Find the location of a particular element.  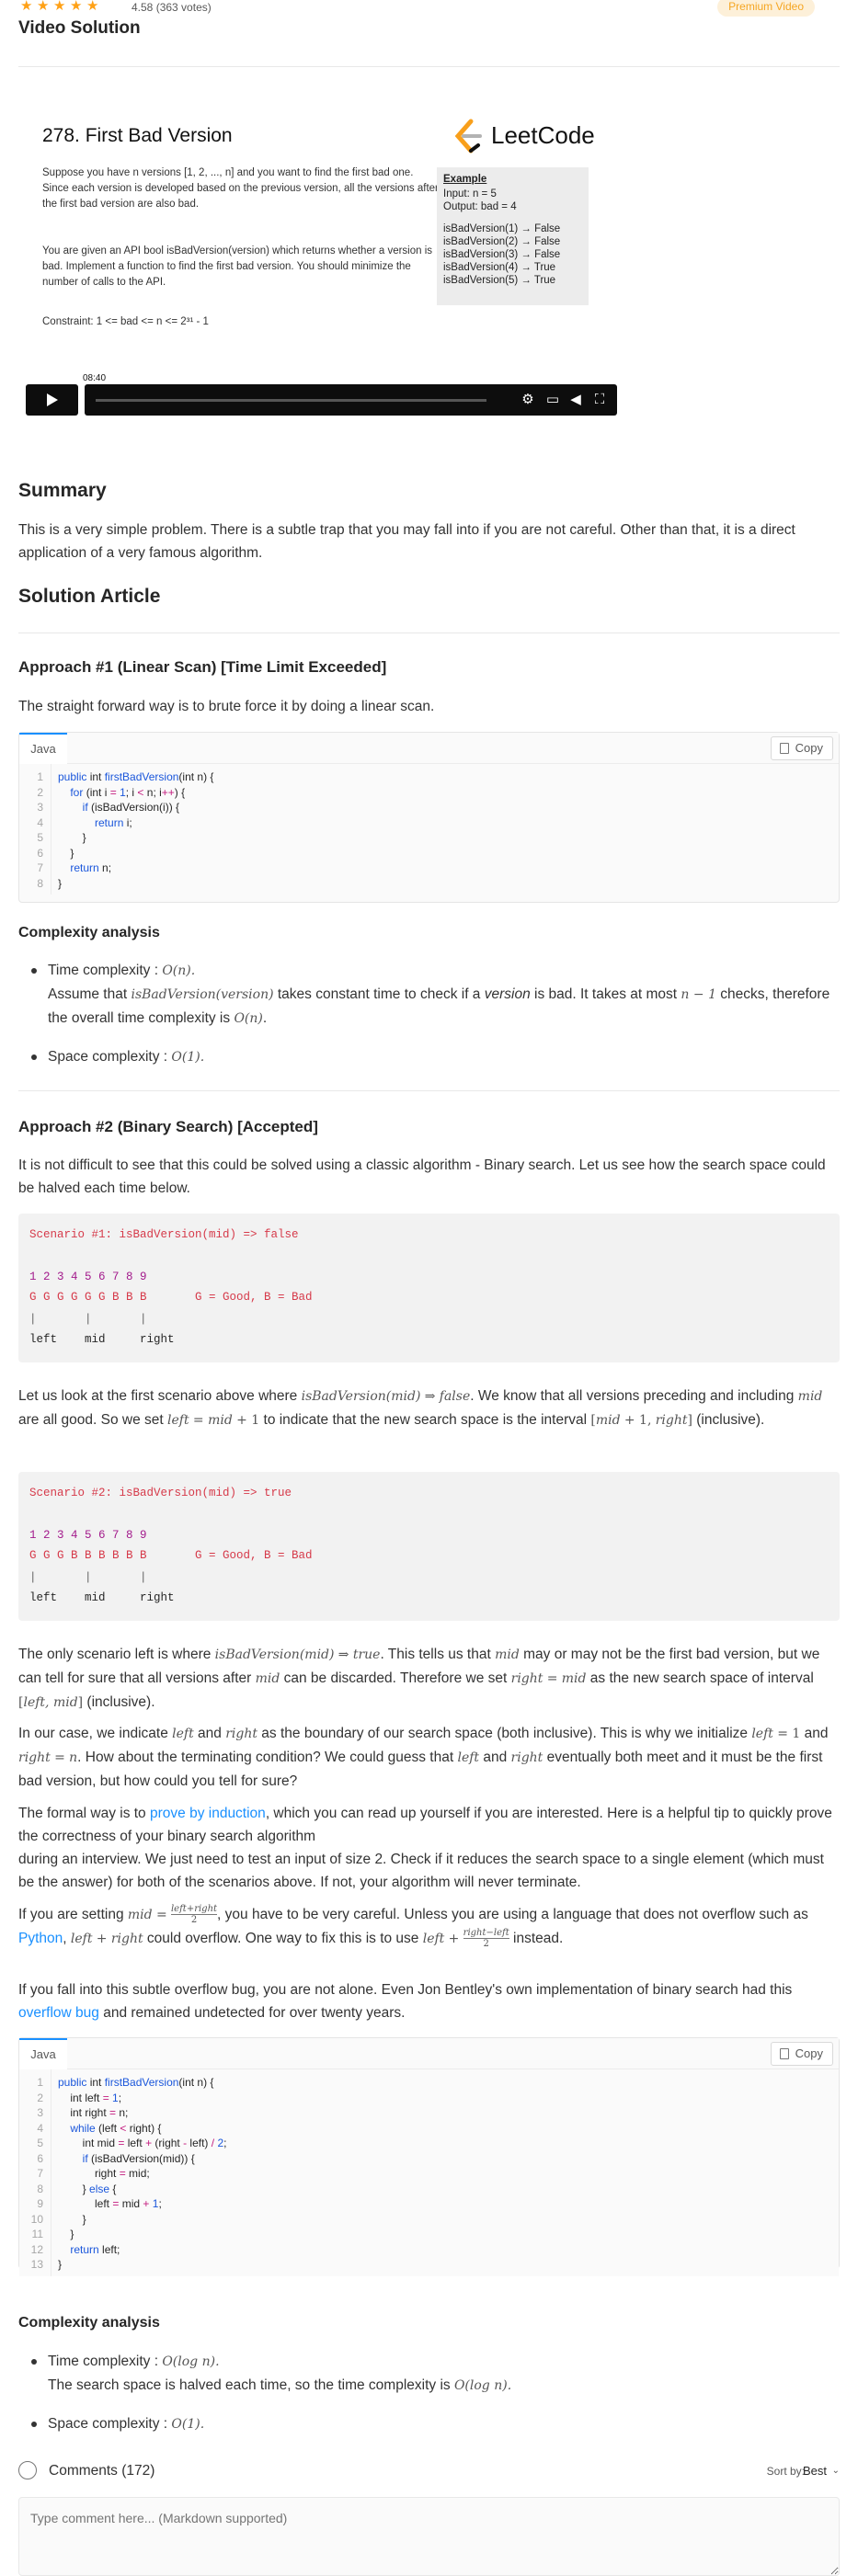

video-controls: ⚙ ▭ ◀ ⛶ 08:40 is located at coordinates (322, 394).